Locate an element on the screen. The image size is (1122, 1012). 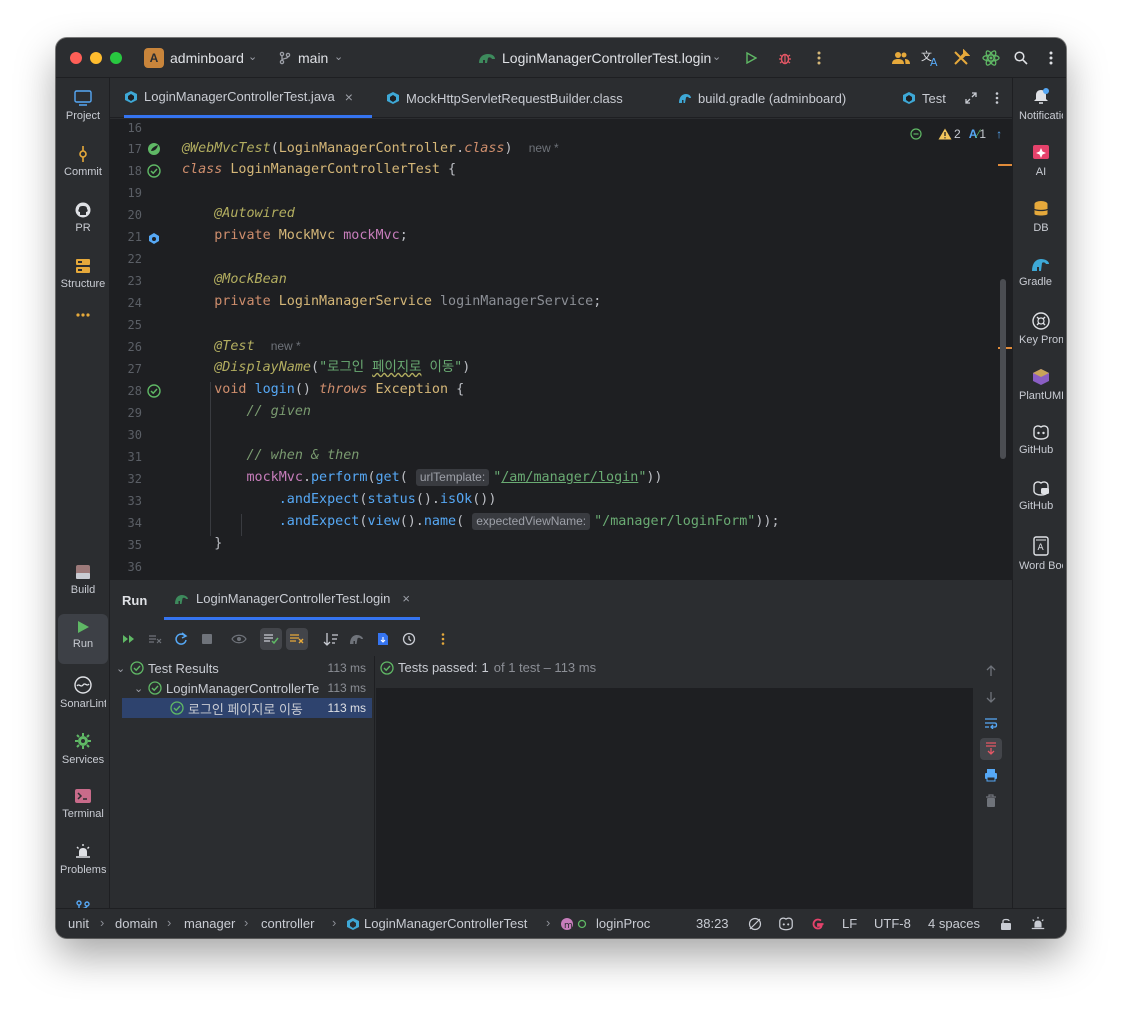
tool-github-copilot-chat: GitHub is located at coordinates (1040, 499).